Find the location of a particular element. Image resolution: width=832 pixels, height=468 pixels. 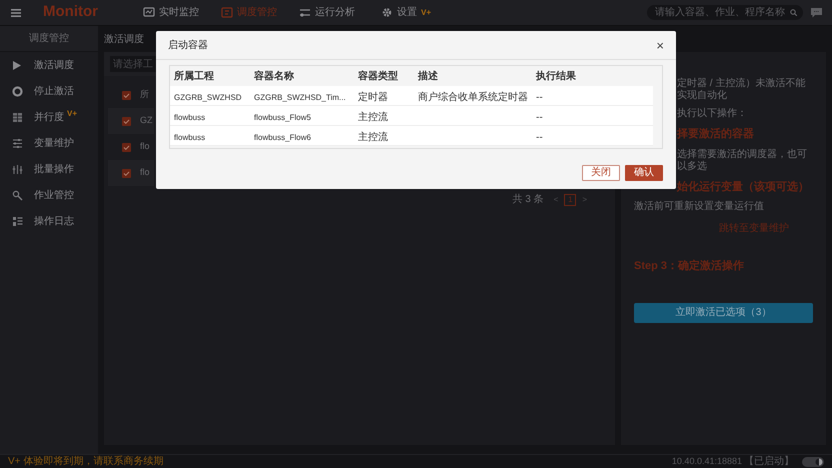

sidebar-item: 作业管控 is located at coordinates (49, 195).